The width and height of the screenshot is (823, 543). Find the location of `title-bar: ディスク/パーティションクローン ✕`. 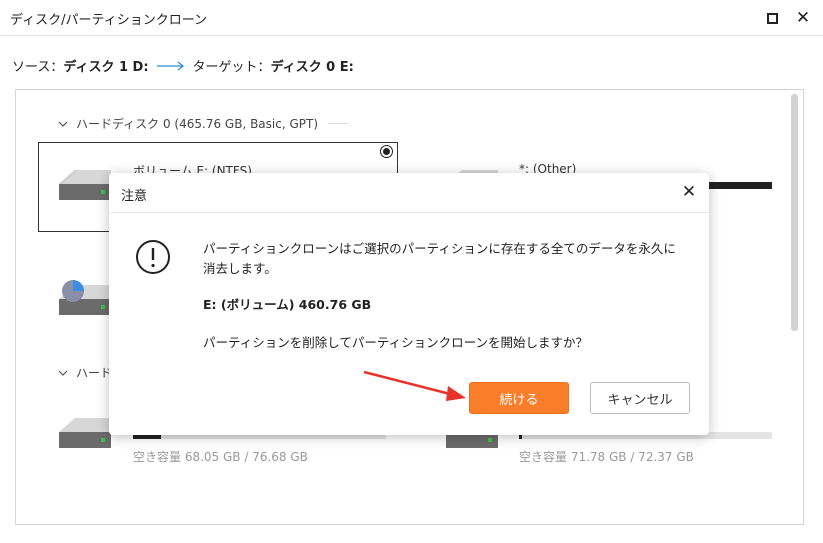

title-bar: ディスク/パーティションクローン ✕ is located at coordinates (411, 18).